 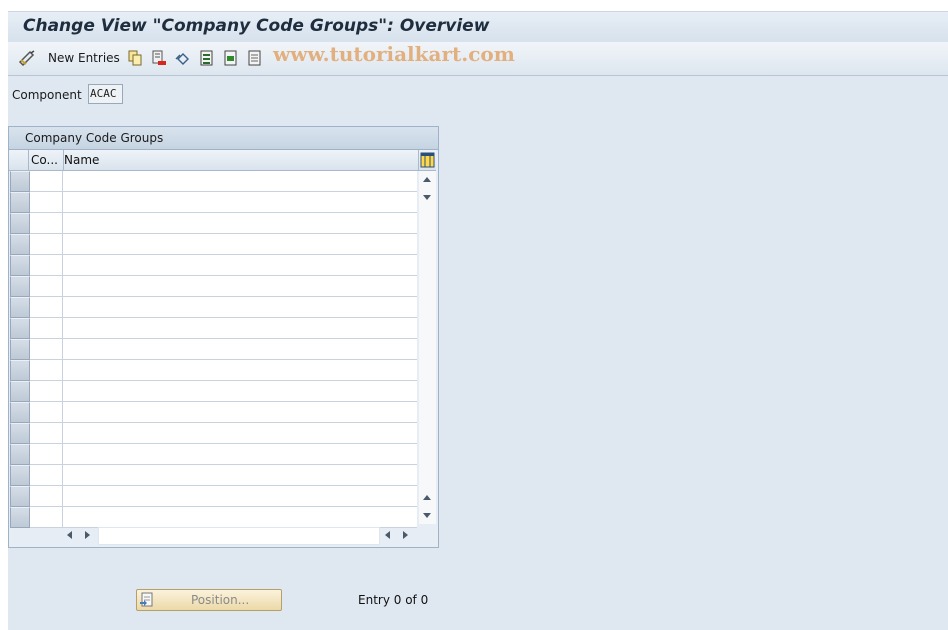 I want to click on new-entries-button: New Entries, so click(x=84, y=58).